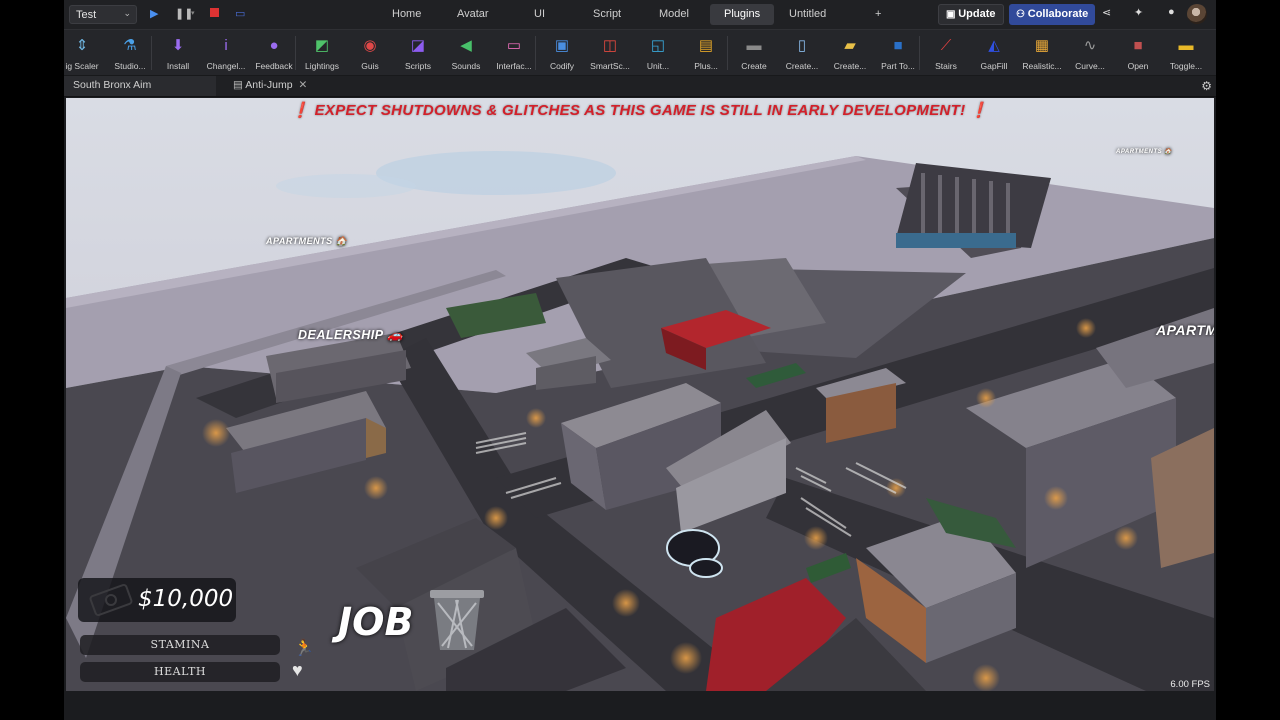  I want to click on file-tab-place: South Bronx Aim Trainer.rbxl✕, so click(140, 93).